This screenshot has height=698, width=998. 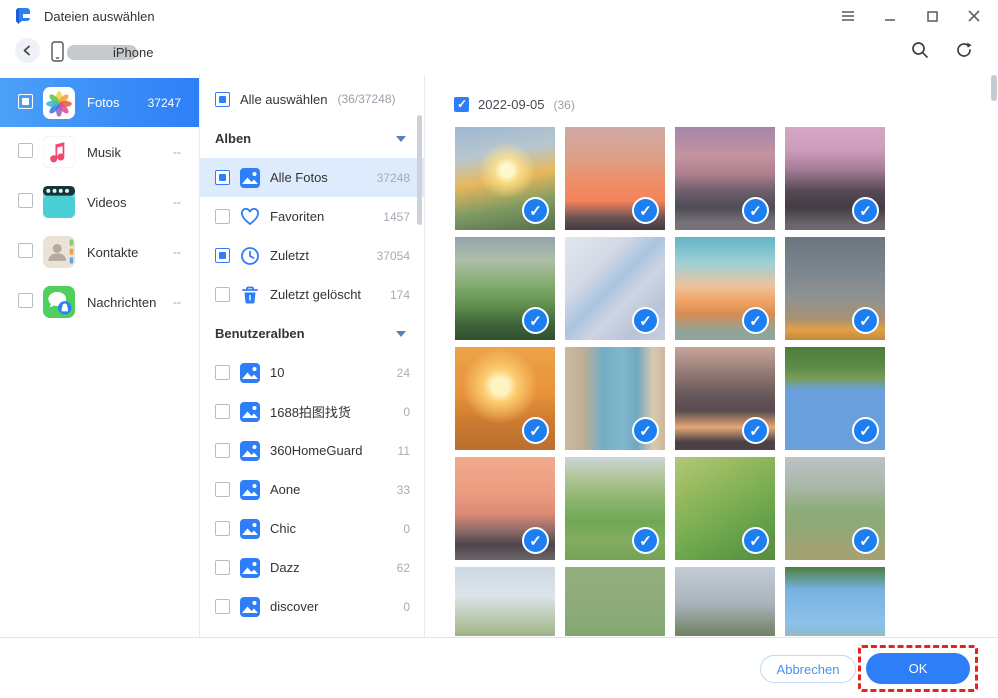 I want to click on select-all-checkbox, so click(x=222, y=99).